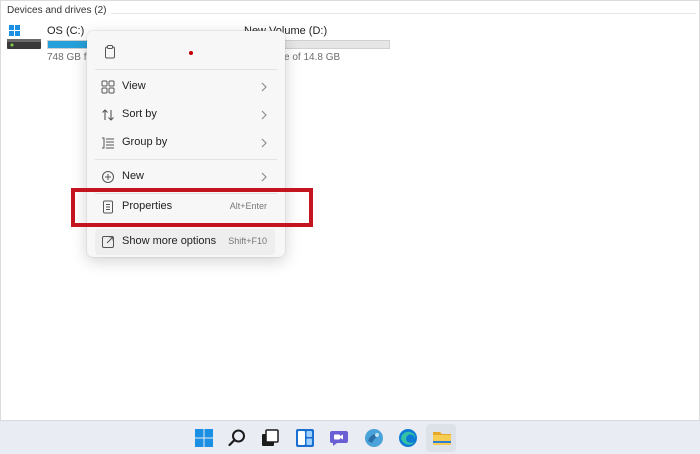  What do you see at coordinates (247, 241) in the screenshot?
I see `menu-item-shortcut: Shift+F10` at bounding box center [247, 241].